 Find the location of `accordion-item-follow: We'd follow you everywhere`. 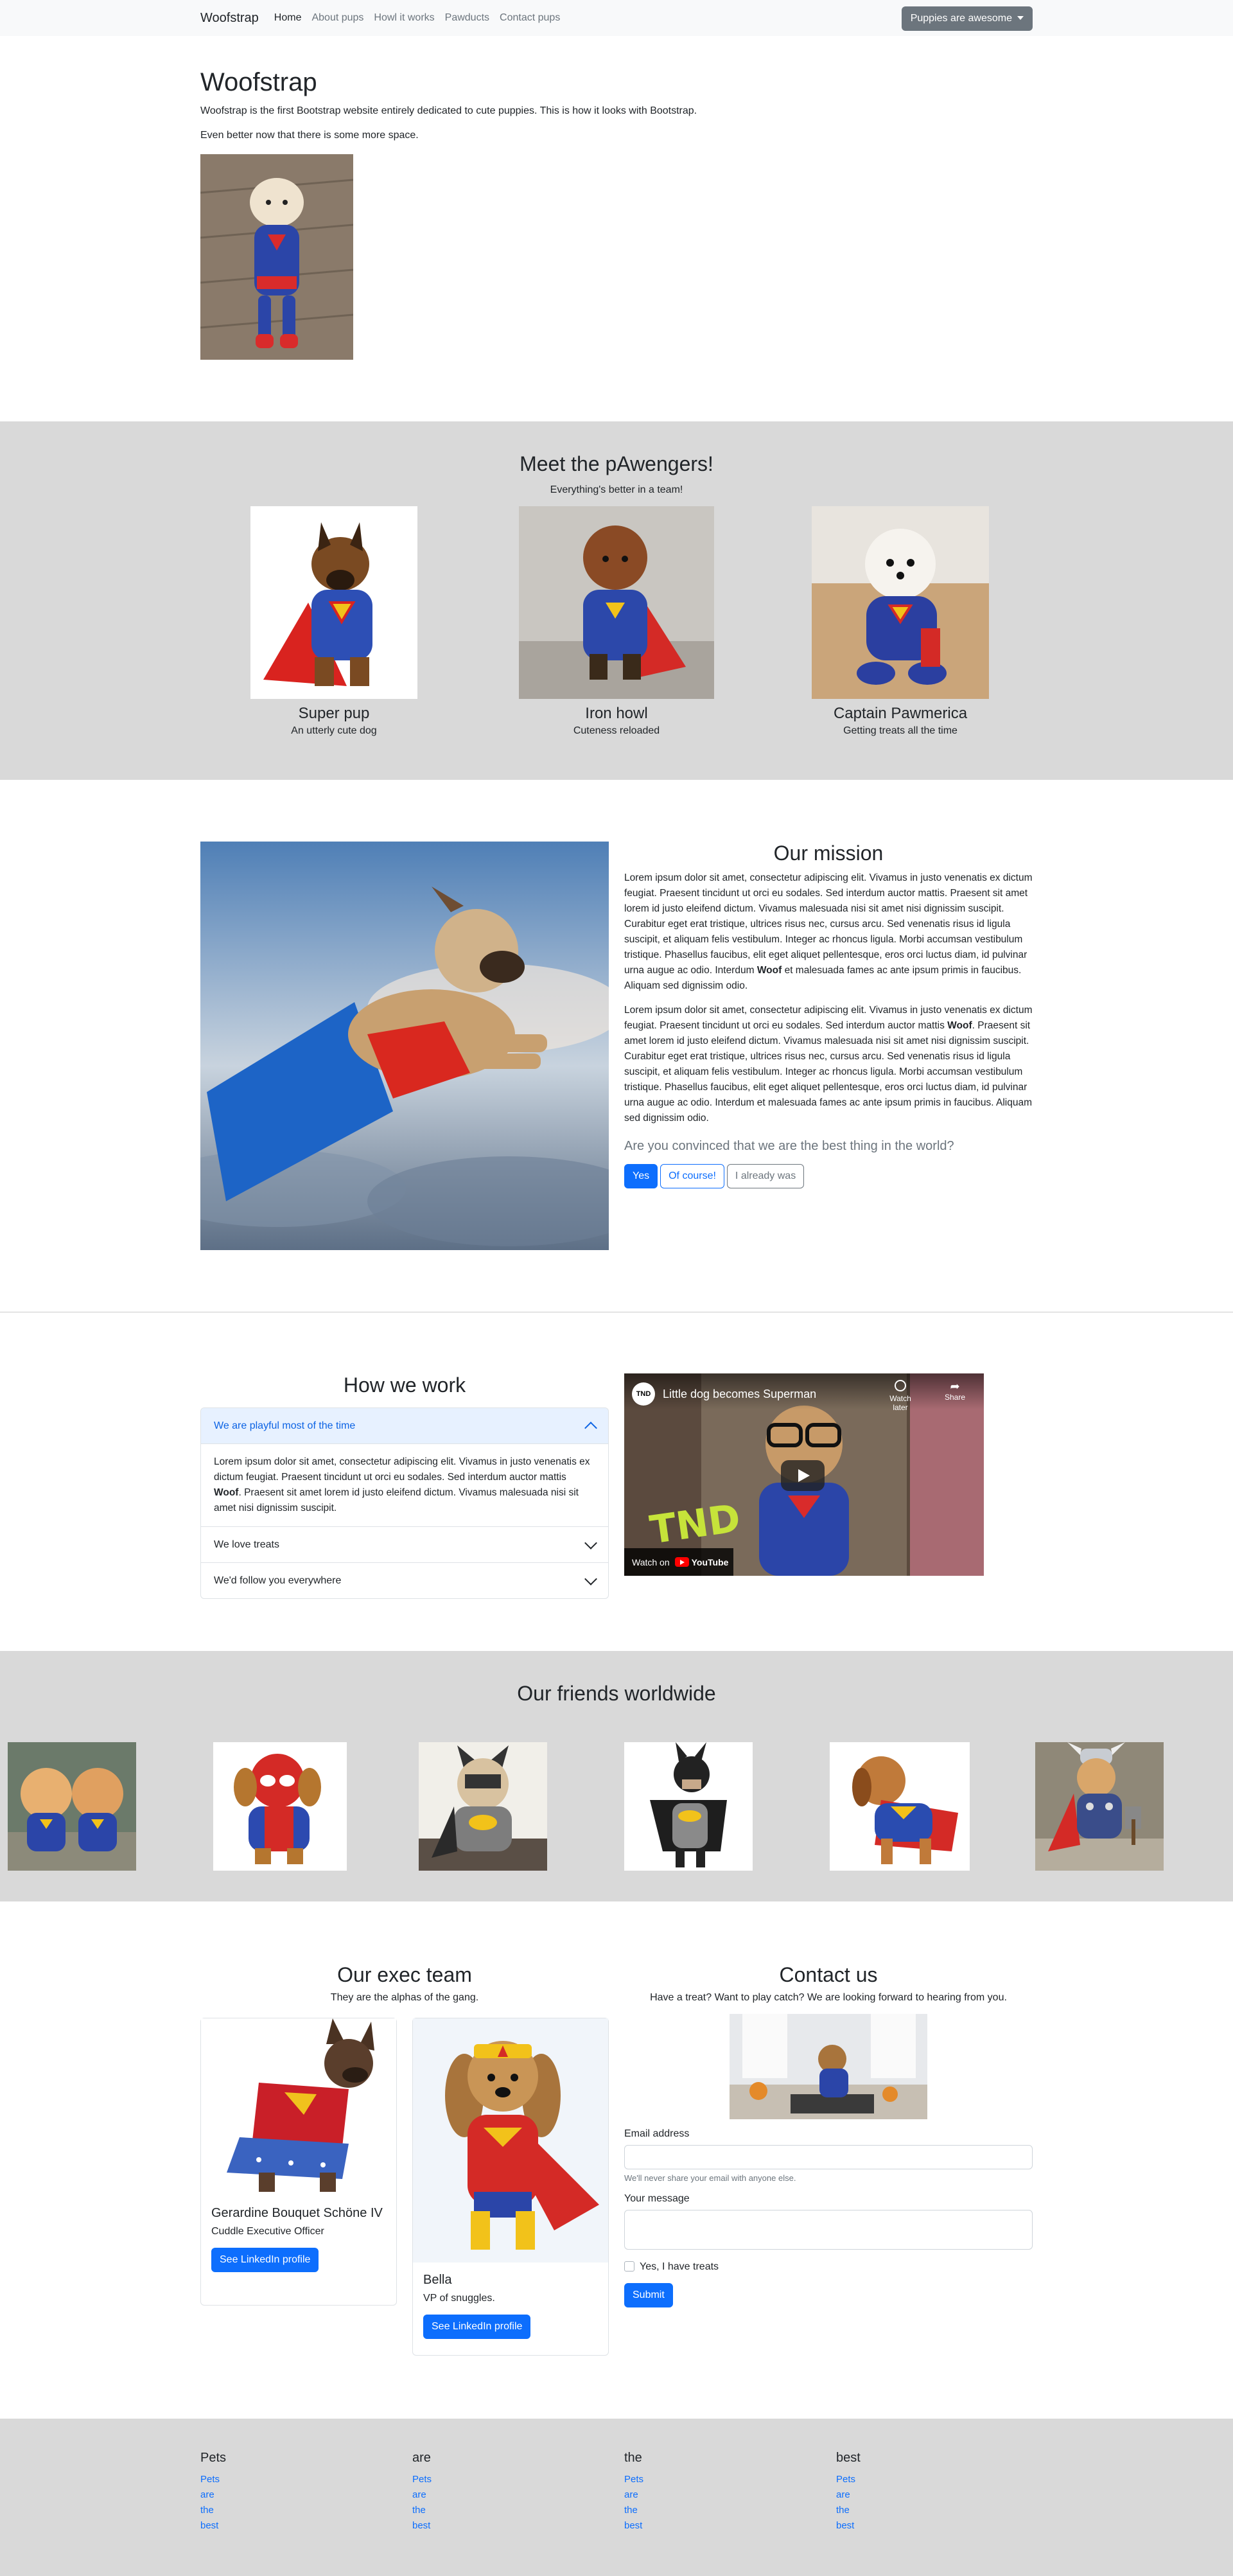

accordion-item-follow: We'd follow you everywhere is located at coordinates (404, 1580).